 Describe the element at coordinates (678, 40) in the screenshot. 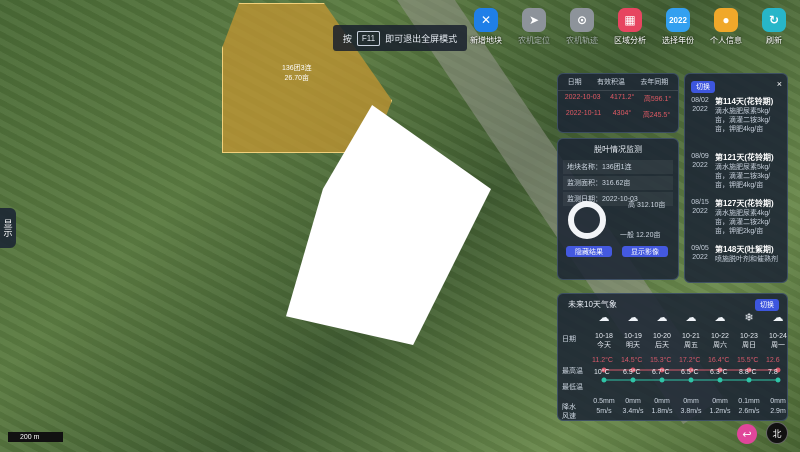

I see `toolbar-label: 选择年份` at that location.